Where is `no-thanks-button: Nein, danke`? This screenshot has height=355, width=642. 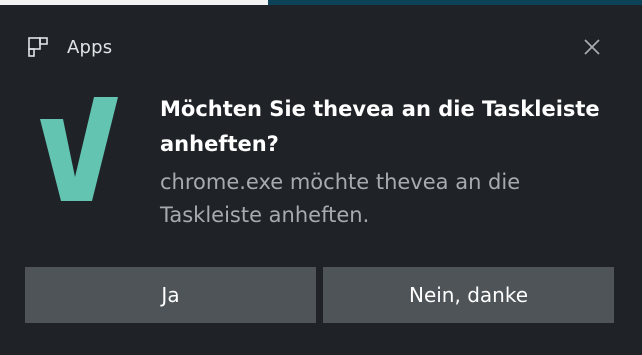 no-thanks-button: Nein, danke is located at coordinates (468, 295).